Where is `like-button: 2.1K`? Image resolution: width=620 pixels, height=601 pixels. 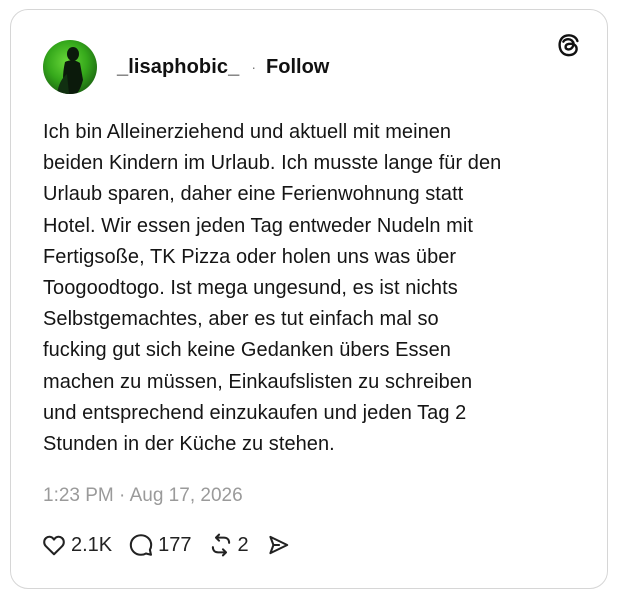 like-button: 2.1K is located at coordinates (76, 545).